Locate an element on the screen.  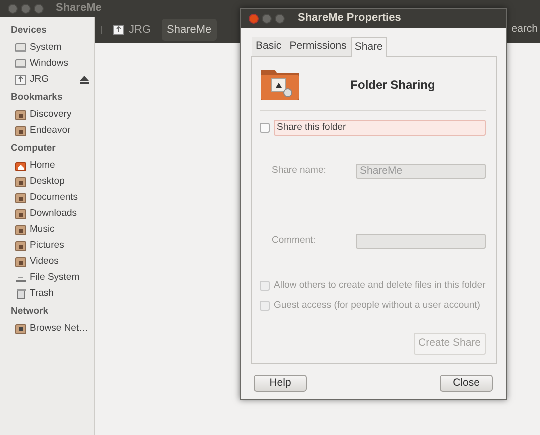
sidebar-item: Desktop is located at coordinates (47, 182).